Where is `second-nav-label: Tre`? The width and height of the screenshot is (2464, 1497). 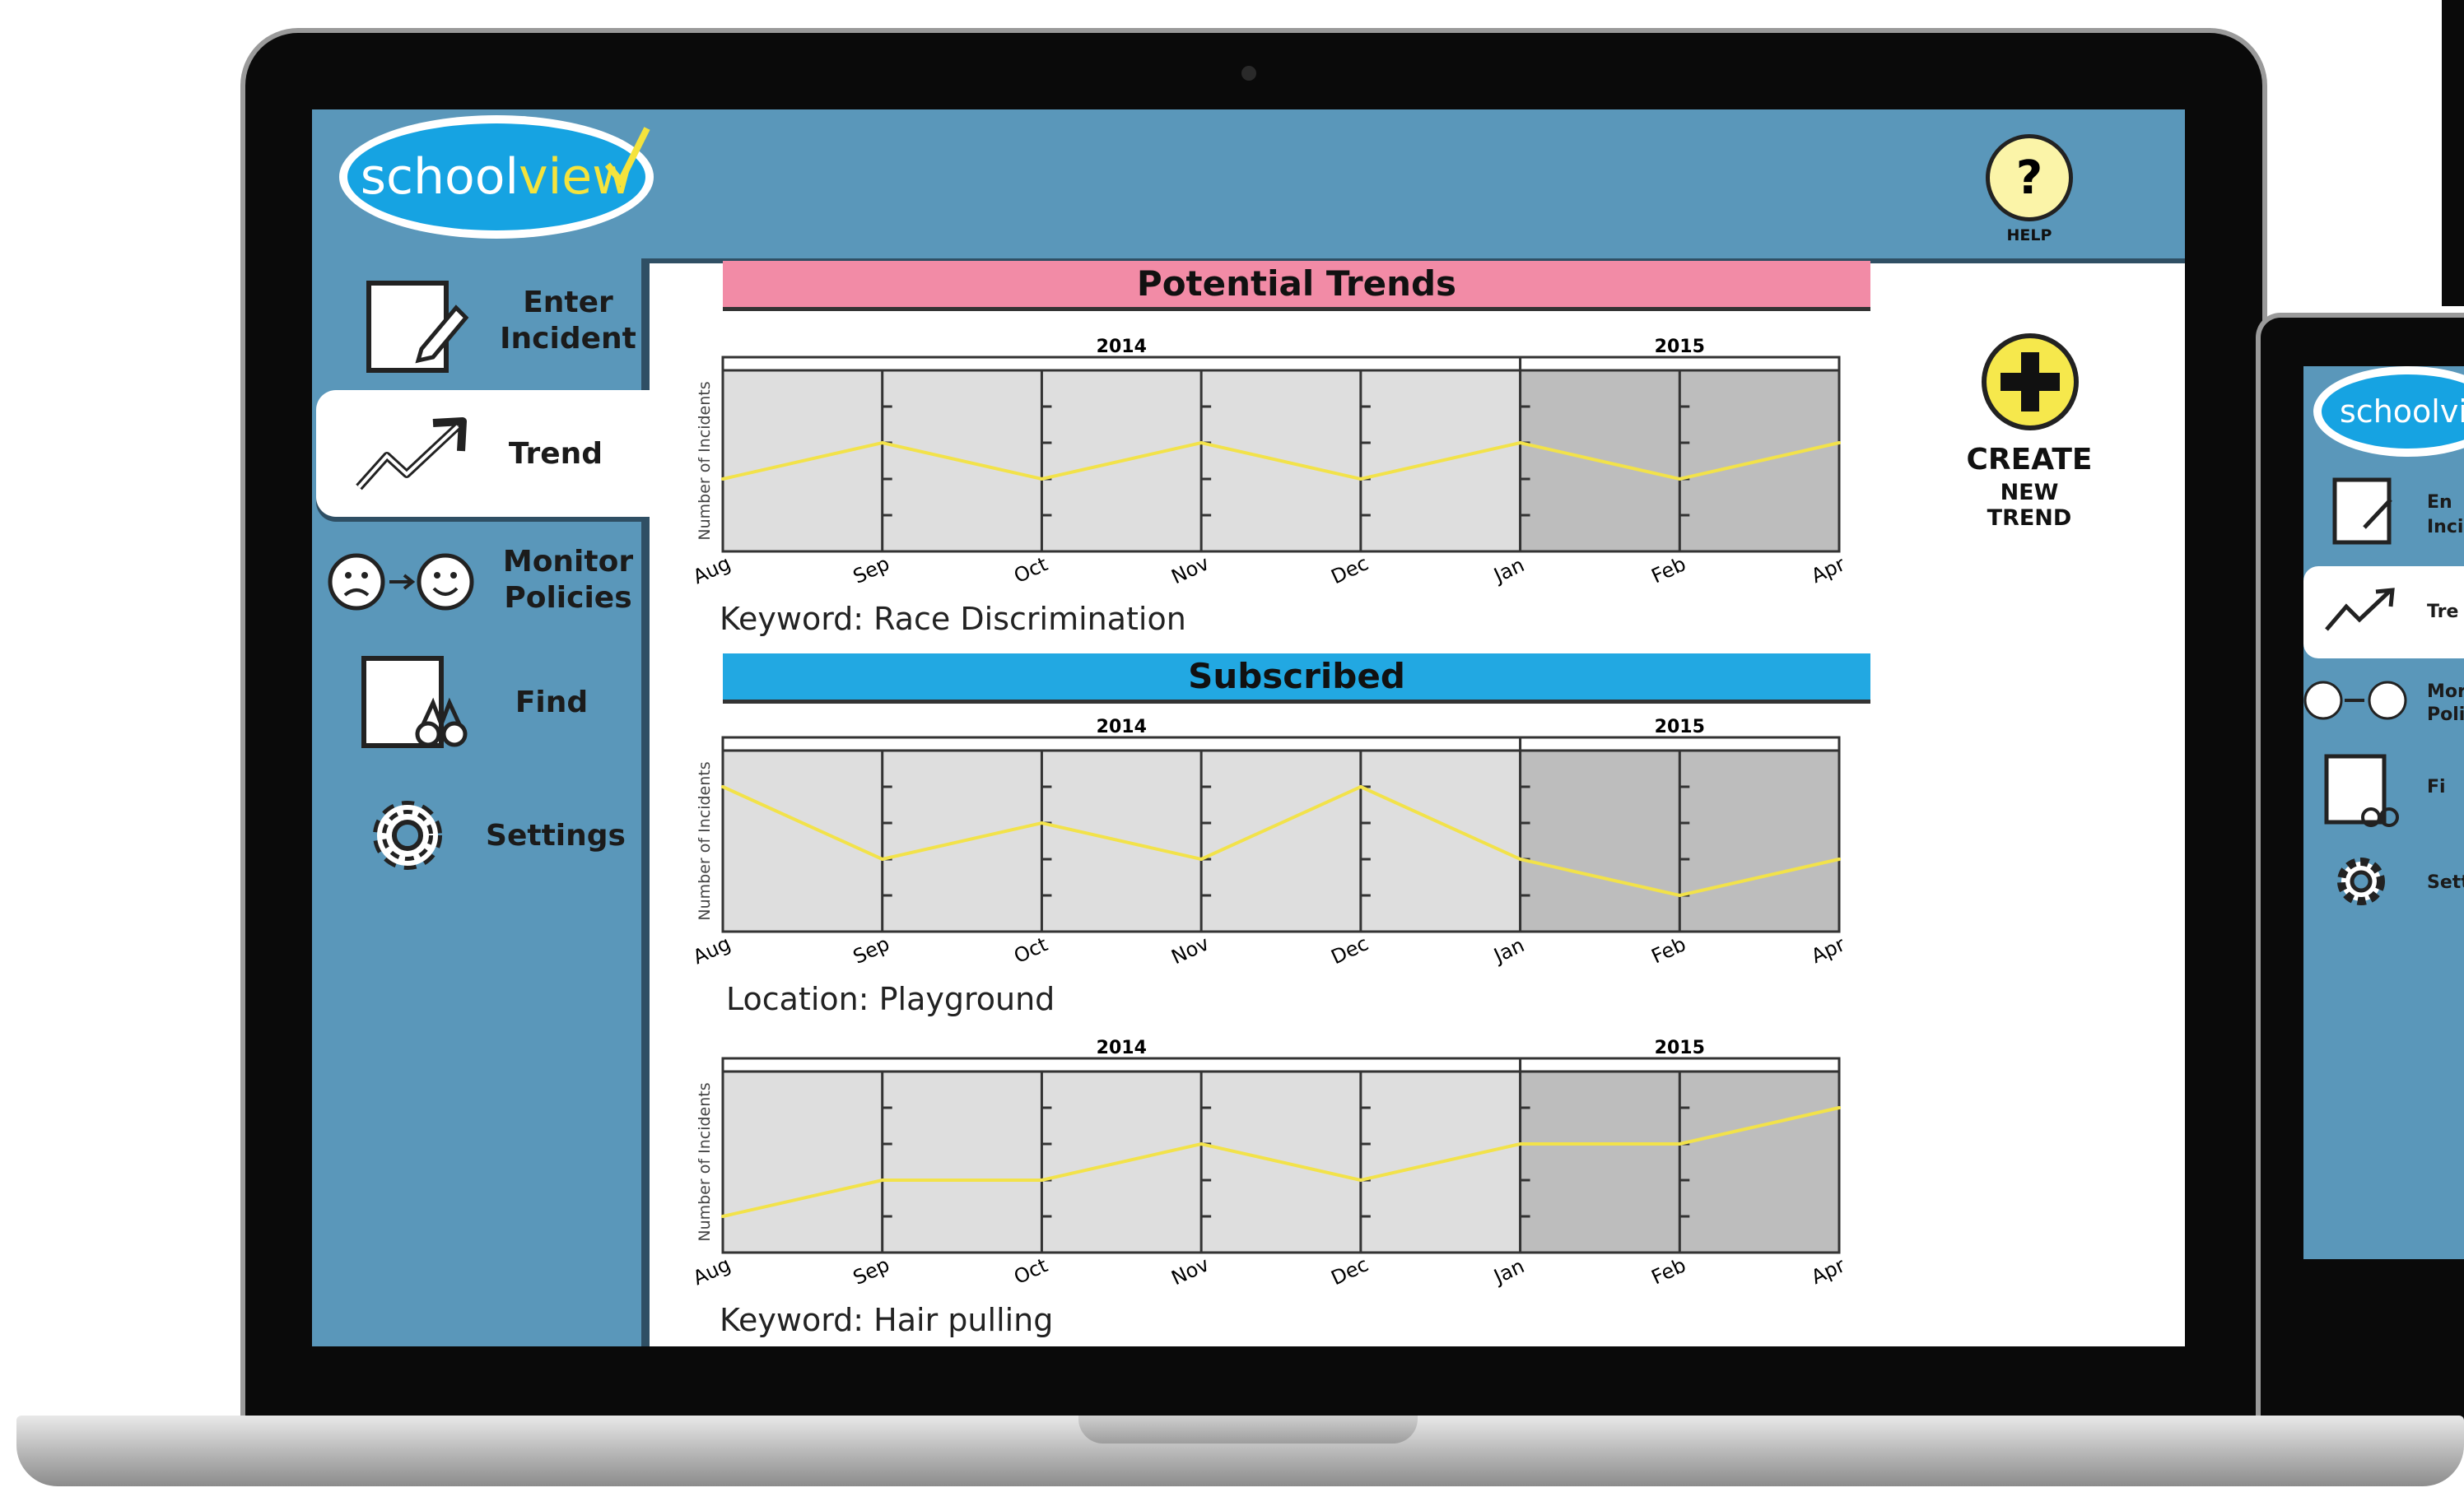
second-nav-label: Tre is located at coordinates (2443, 612).